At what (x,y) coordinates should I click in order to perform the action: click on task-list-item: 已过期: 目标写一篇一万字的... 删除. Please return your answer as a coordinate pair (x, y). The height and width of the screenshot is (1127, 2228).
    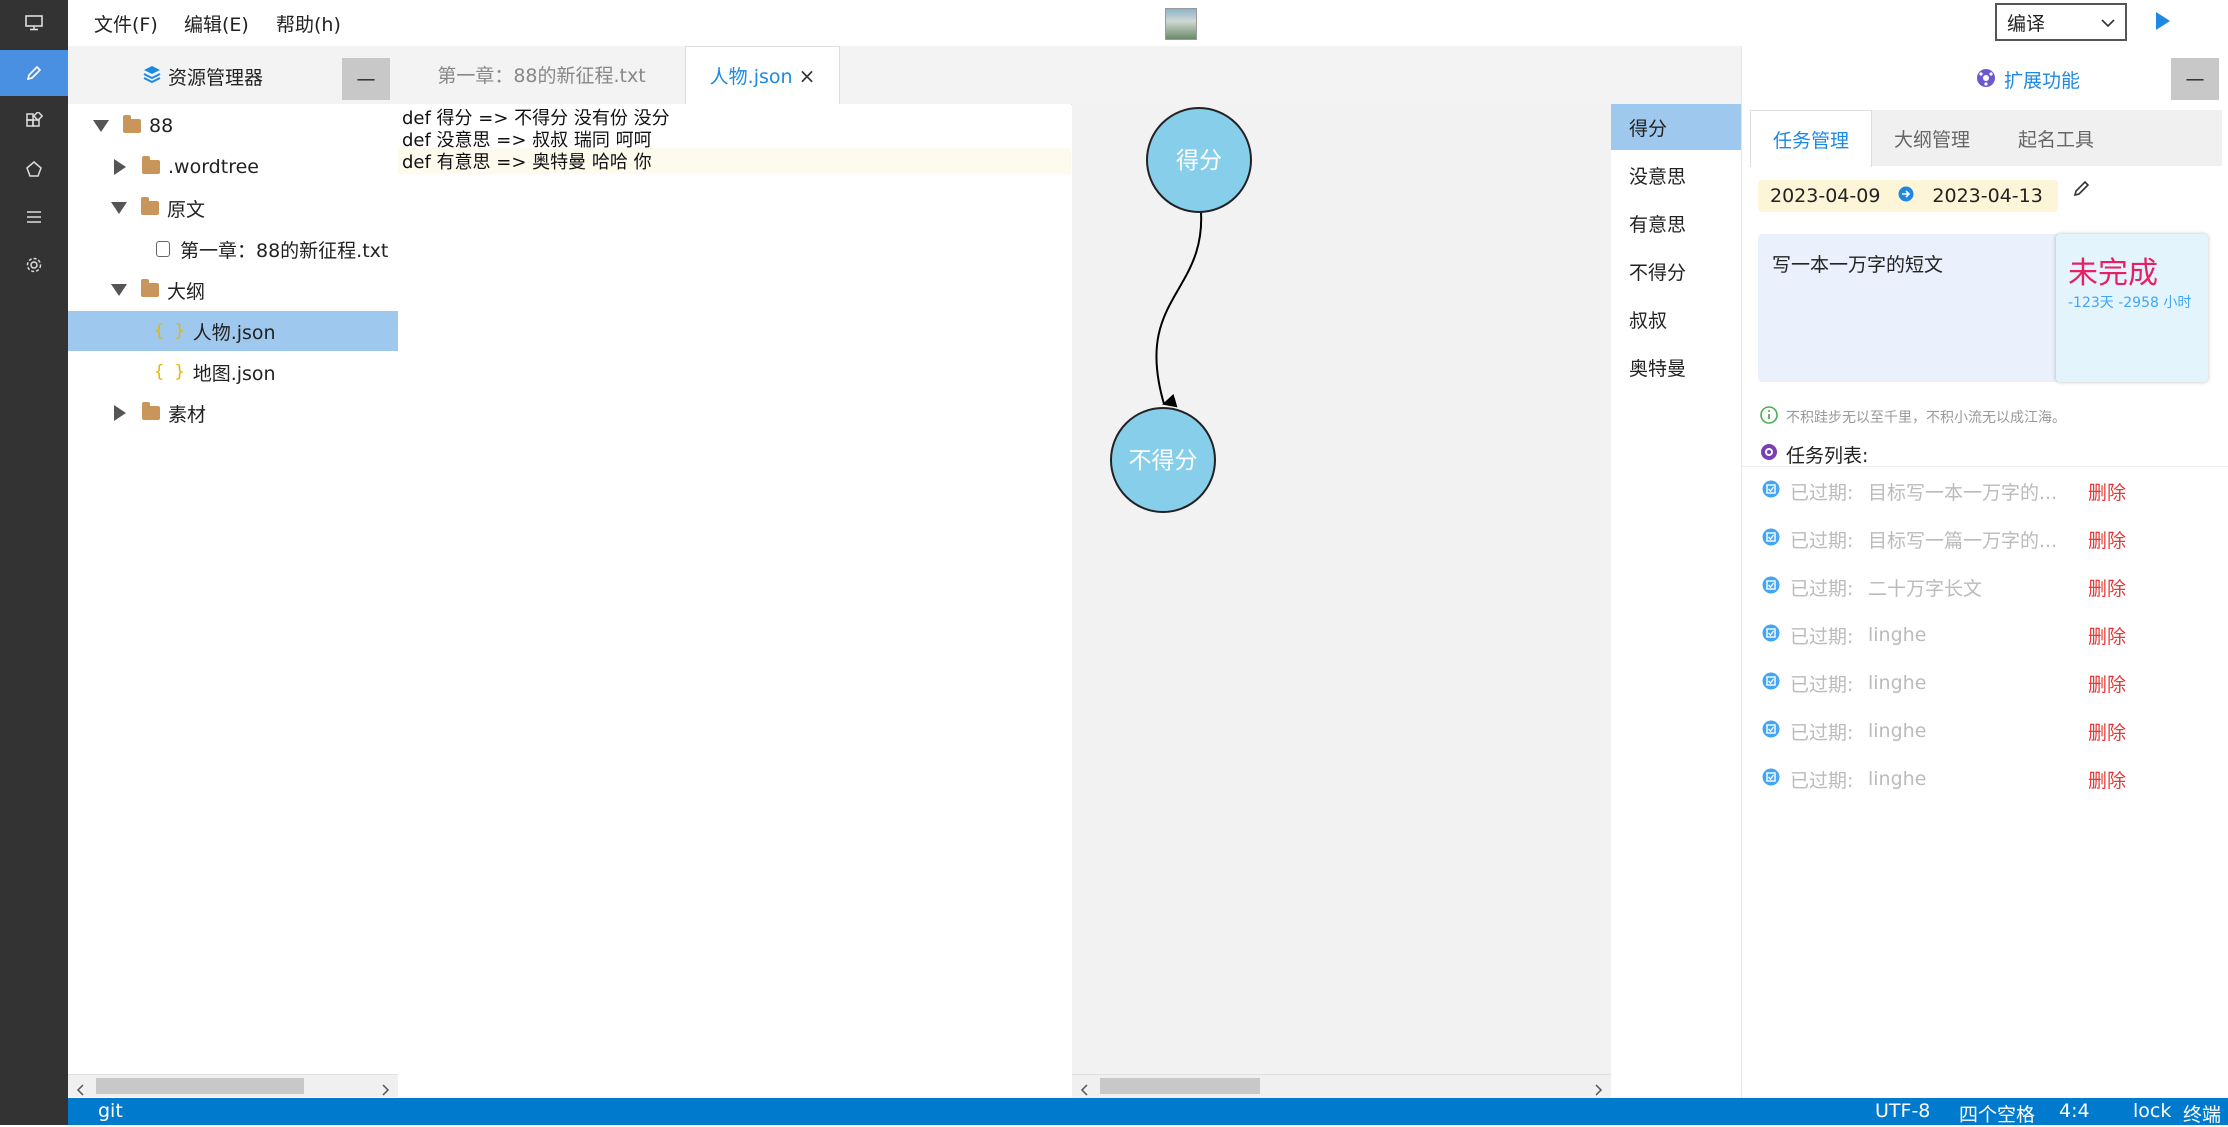
    Looking at the image, I should click on (1985, 539).